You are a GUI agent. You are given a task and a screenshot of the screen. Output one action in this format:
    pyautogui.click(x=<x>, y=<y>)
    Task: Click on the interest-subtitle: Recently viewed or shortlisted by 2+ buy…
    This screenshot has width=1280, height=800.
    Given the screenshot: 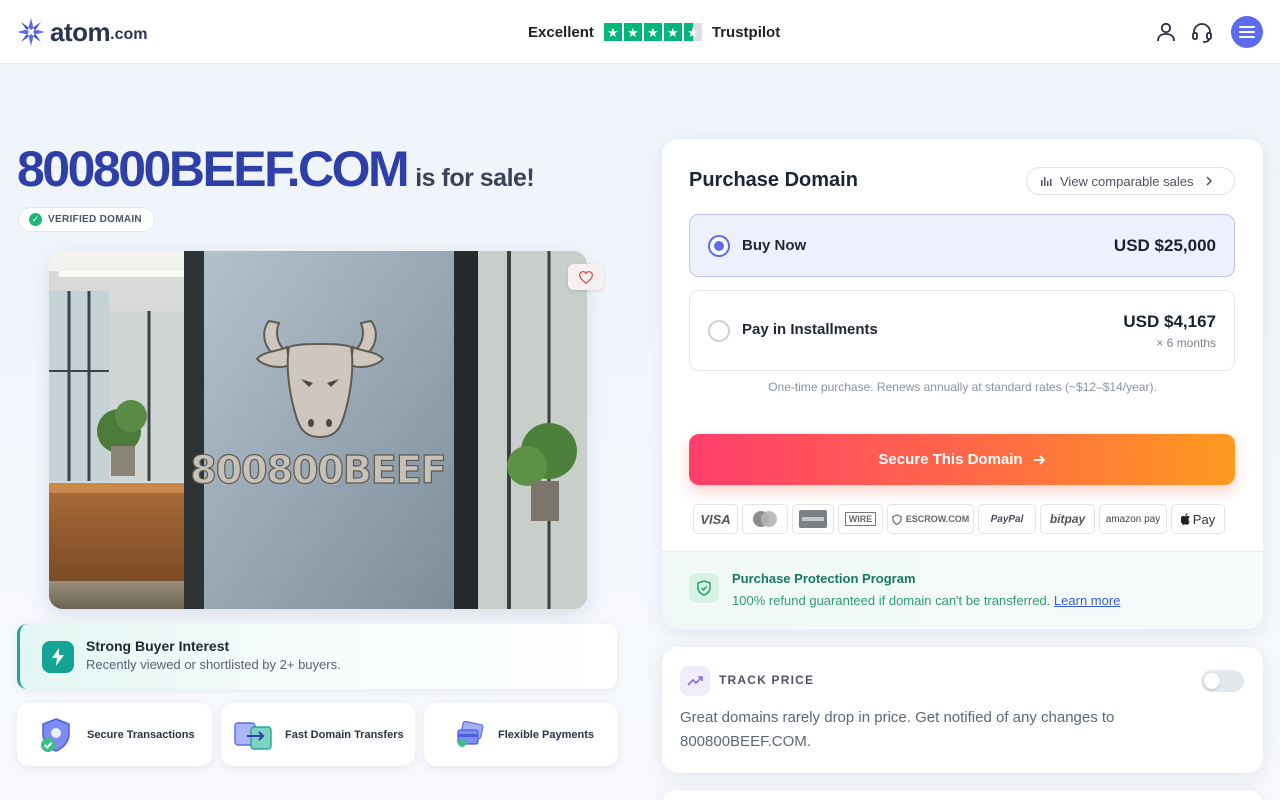 What is the action you would take?
    pyautogui.click(x=213, y=664)
    